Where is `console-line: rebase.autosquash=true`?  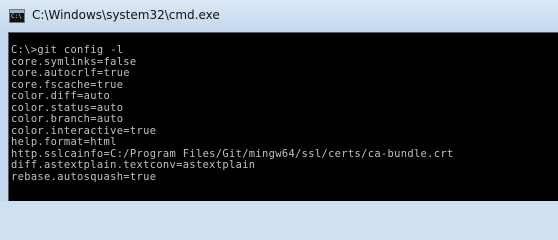
console-line: rebase.autosquash=true is located at coordinates (84, 177).